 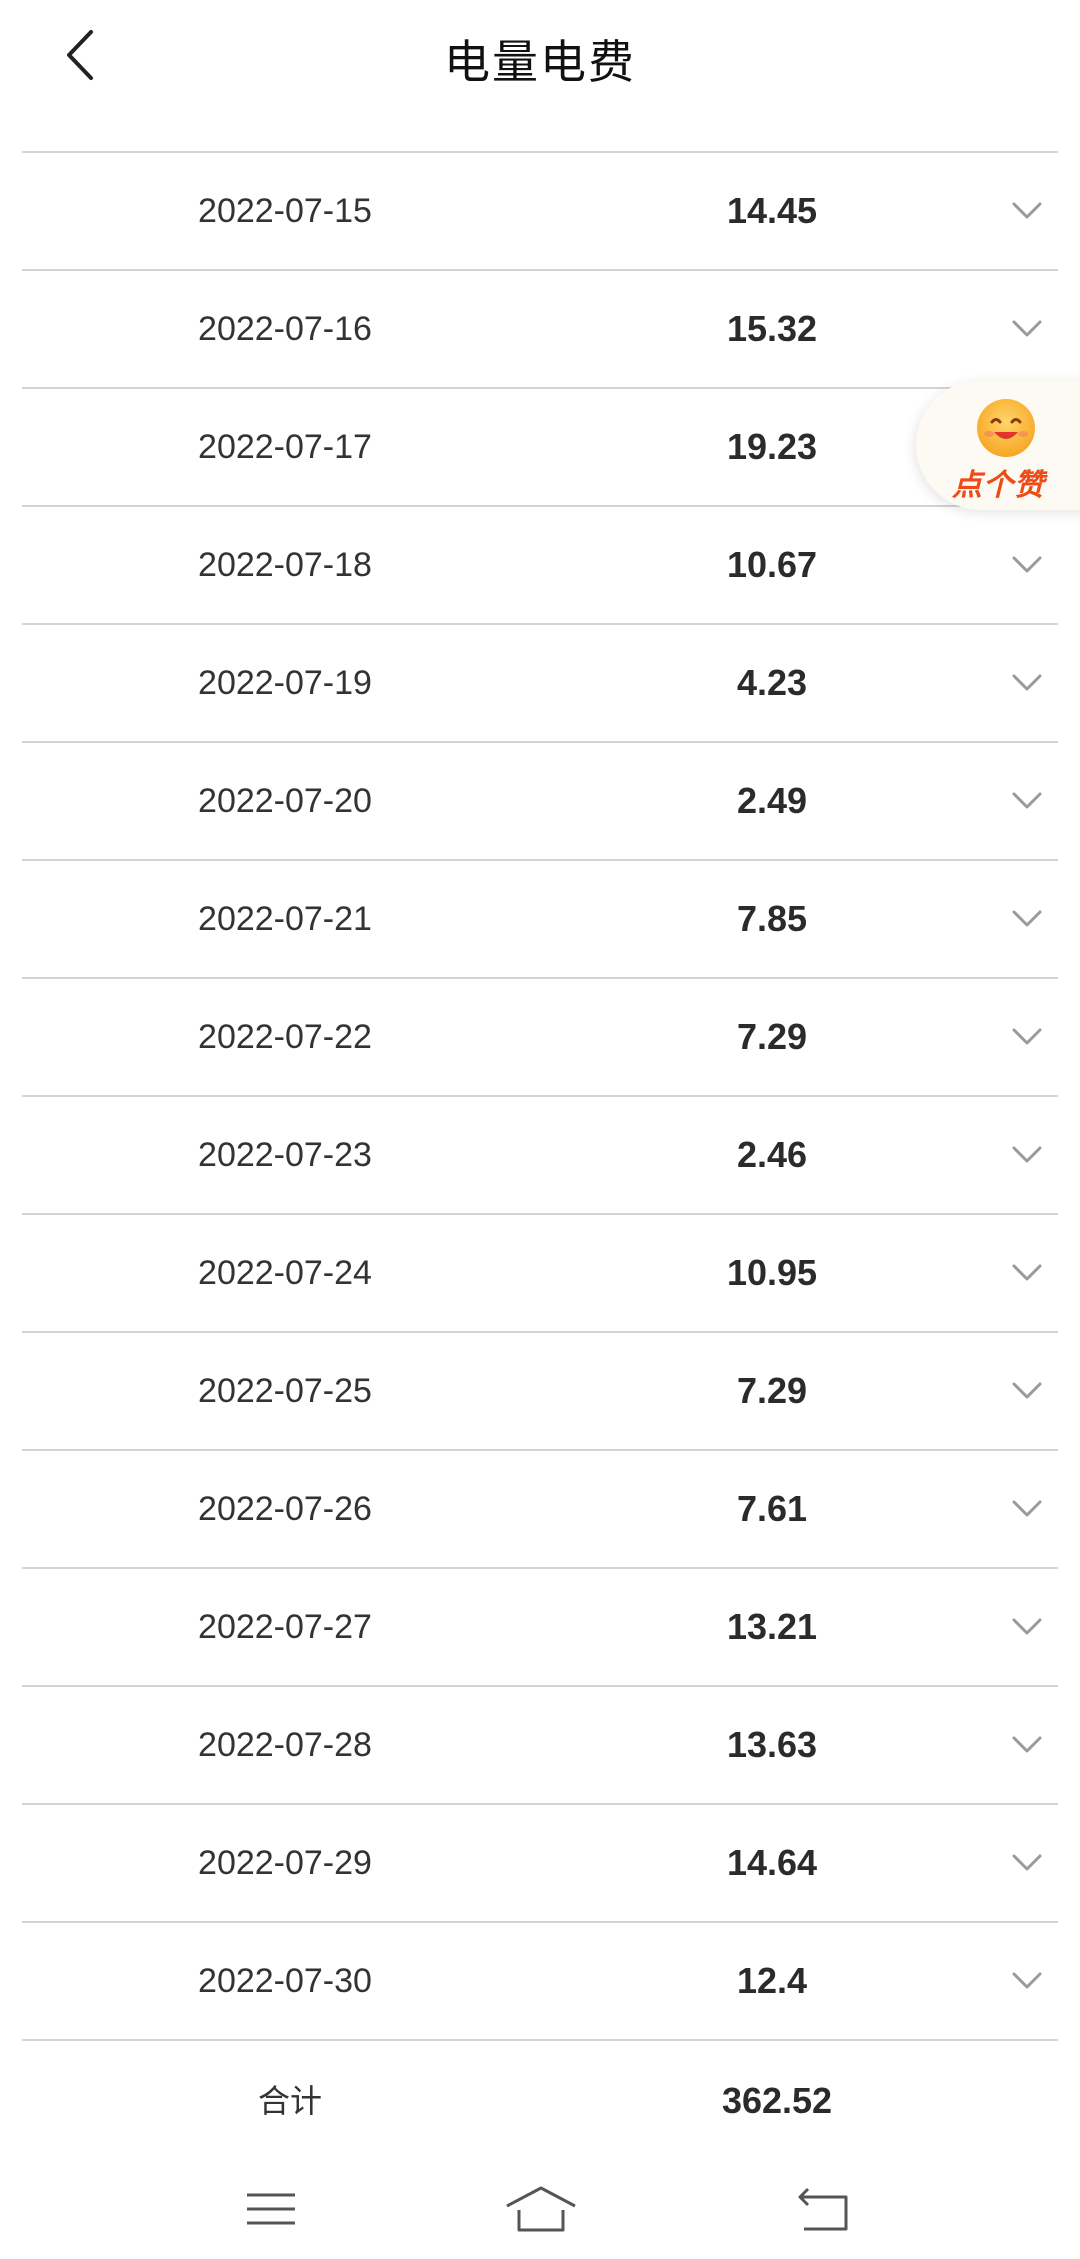 What do you see at coordinates (772, 800) in the screenshot?
I see `row-amount: 2.49` at bounding box center [772, 800].